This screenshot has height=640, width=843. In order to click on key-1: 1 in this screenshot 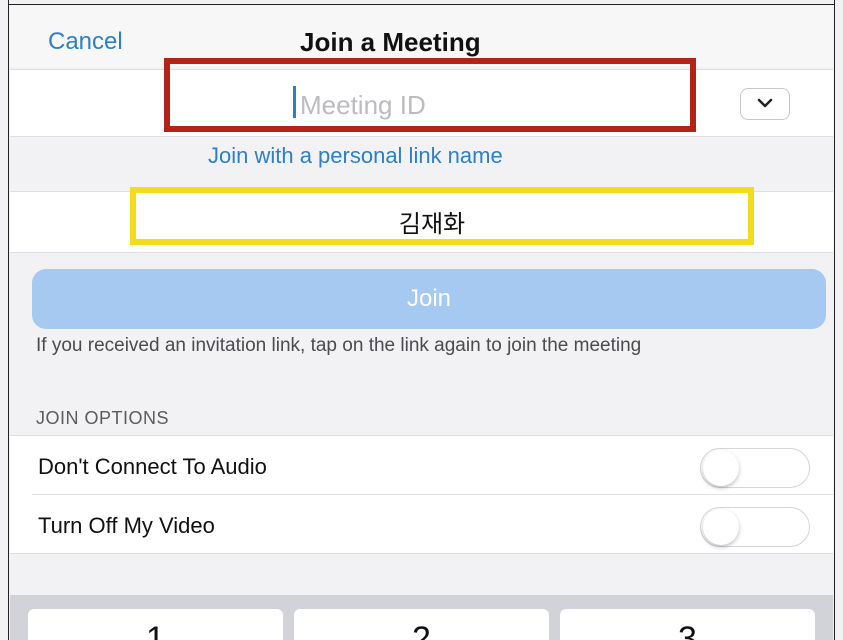, I will do `click(155, 624)`.